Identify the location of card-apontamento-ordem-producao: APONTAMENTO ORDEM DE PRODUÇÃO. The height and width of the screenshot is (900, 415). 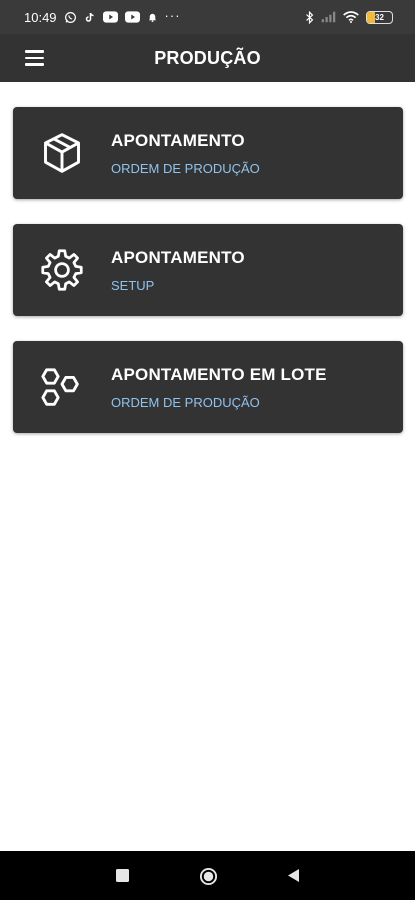
(208, 153).